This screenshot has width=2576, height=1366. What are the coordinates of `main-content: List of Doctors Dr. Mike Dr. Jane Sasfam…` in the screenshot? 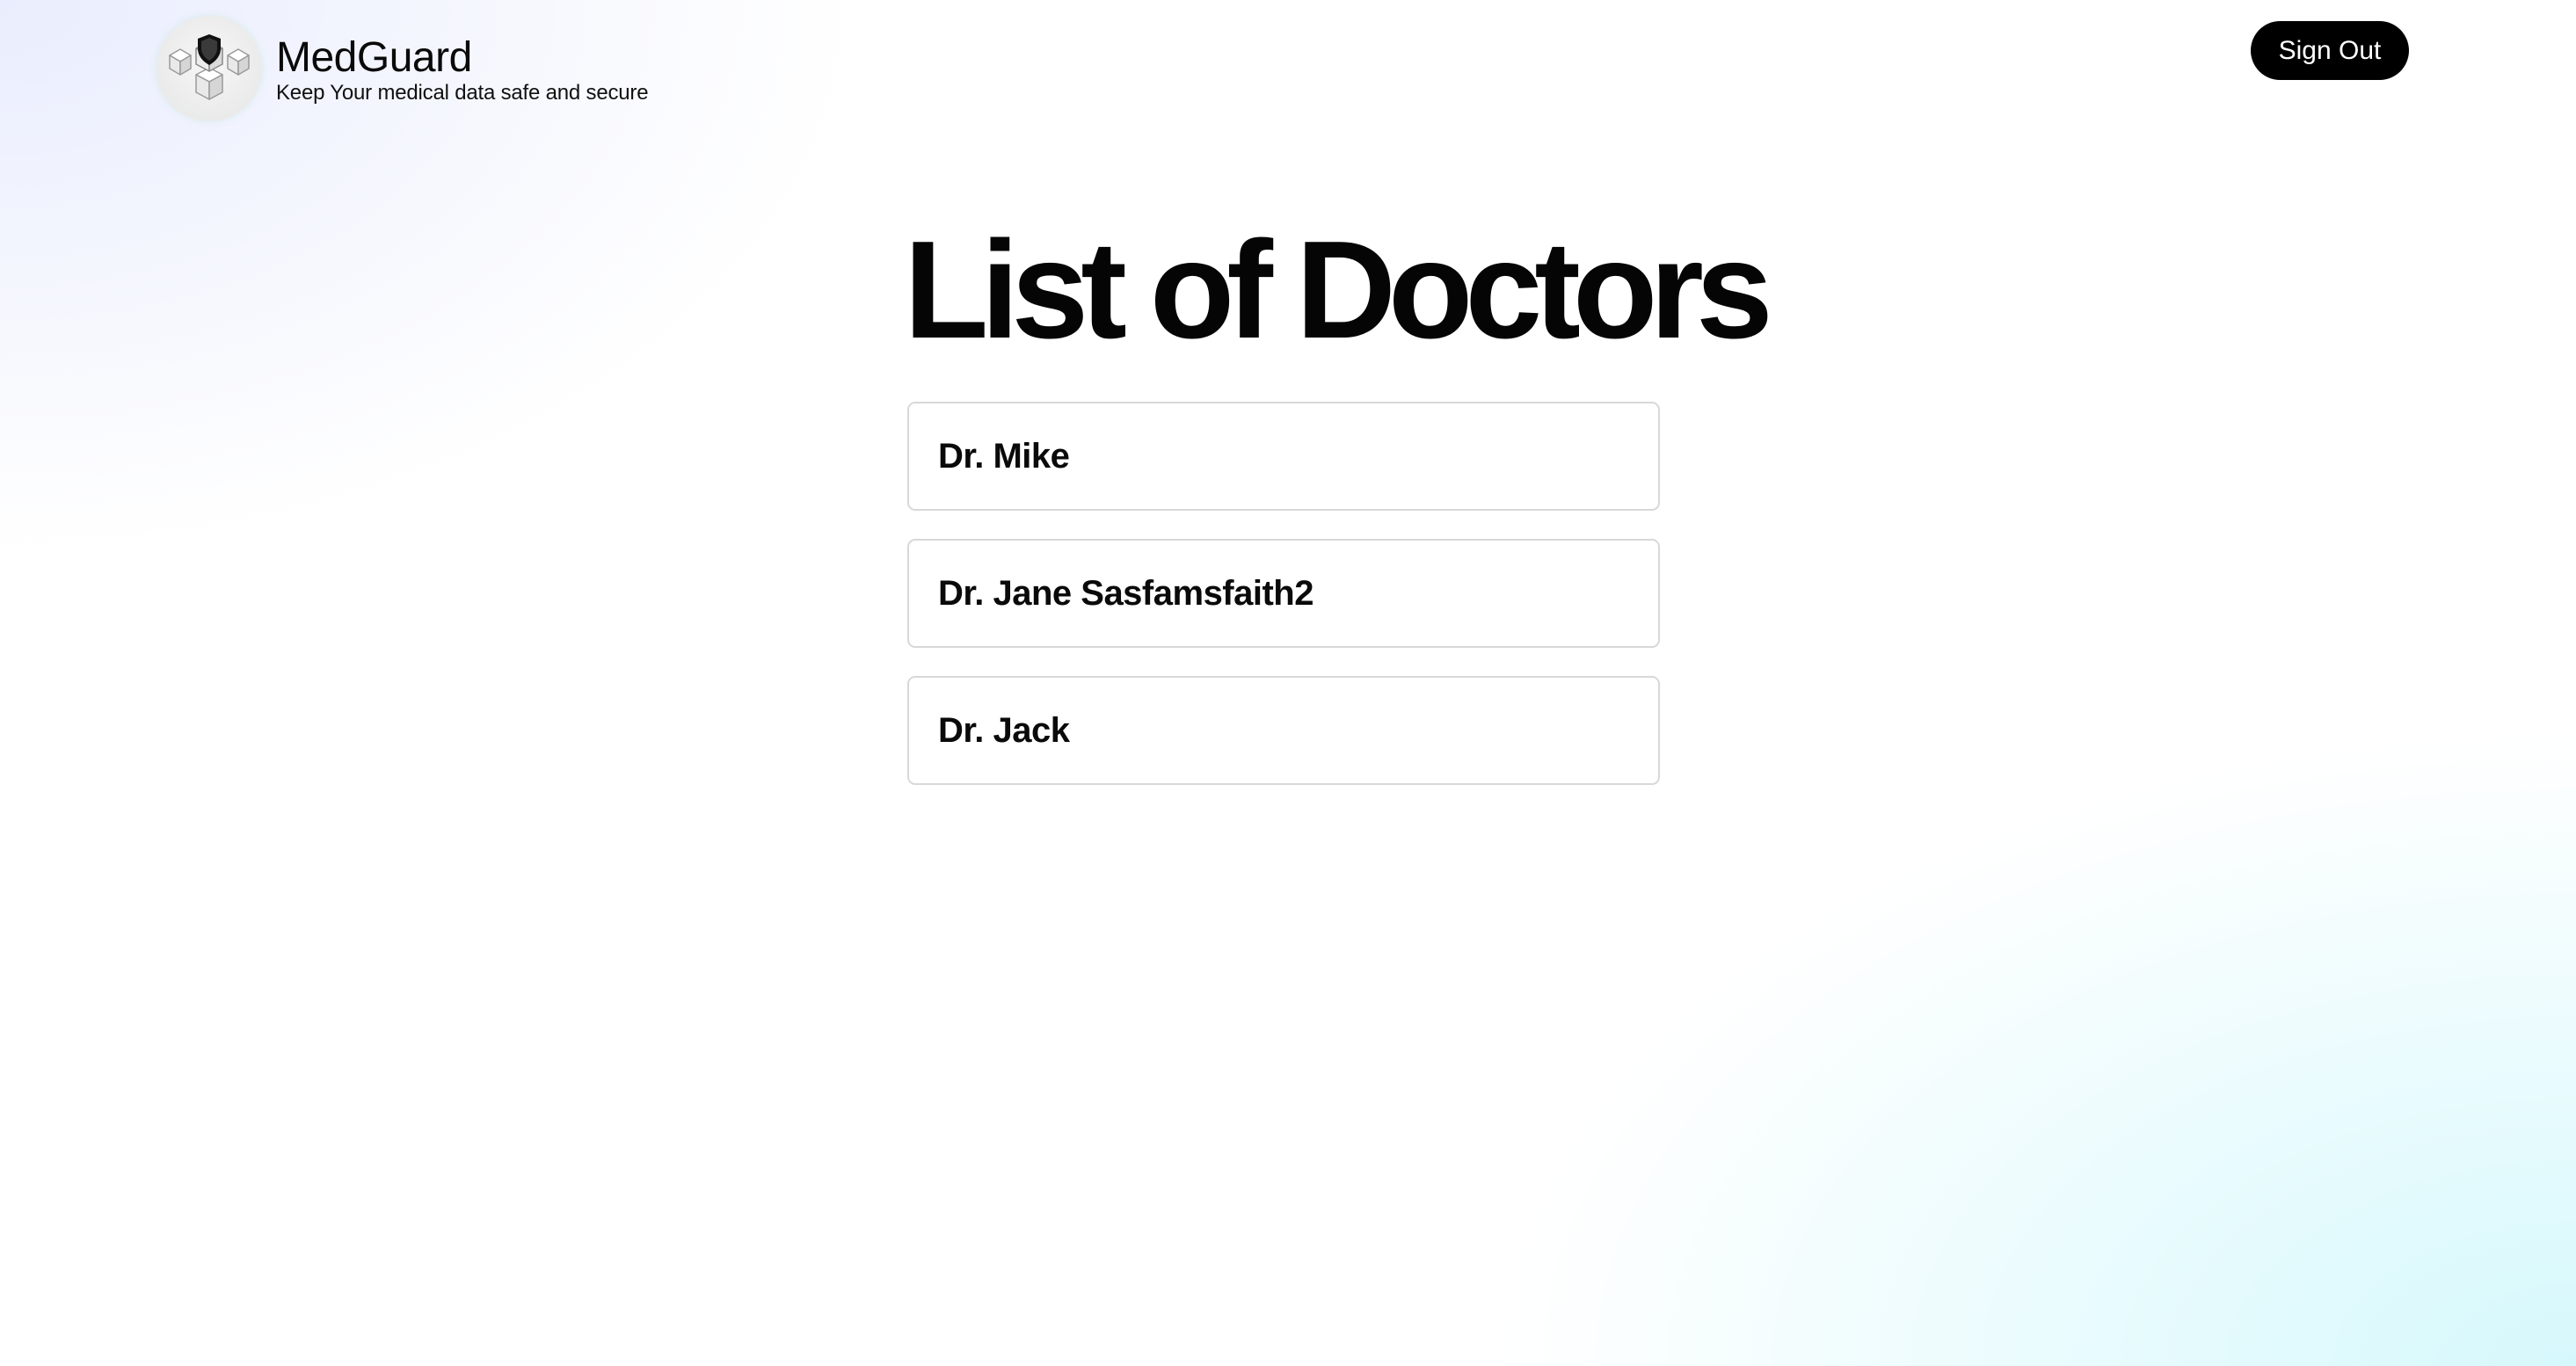 It's located at (1338, 512).